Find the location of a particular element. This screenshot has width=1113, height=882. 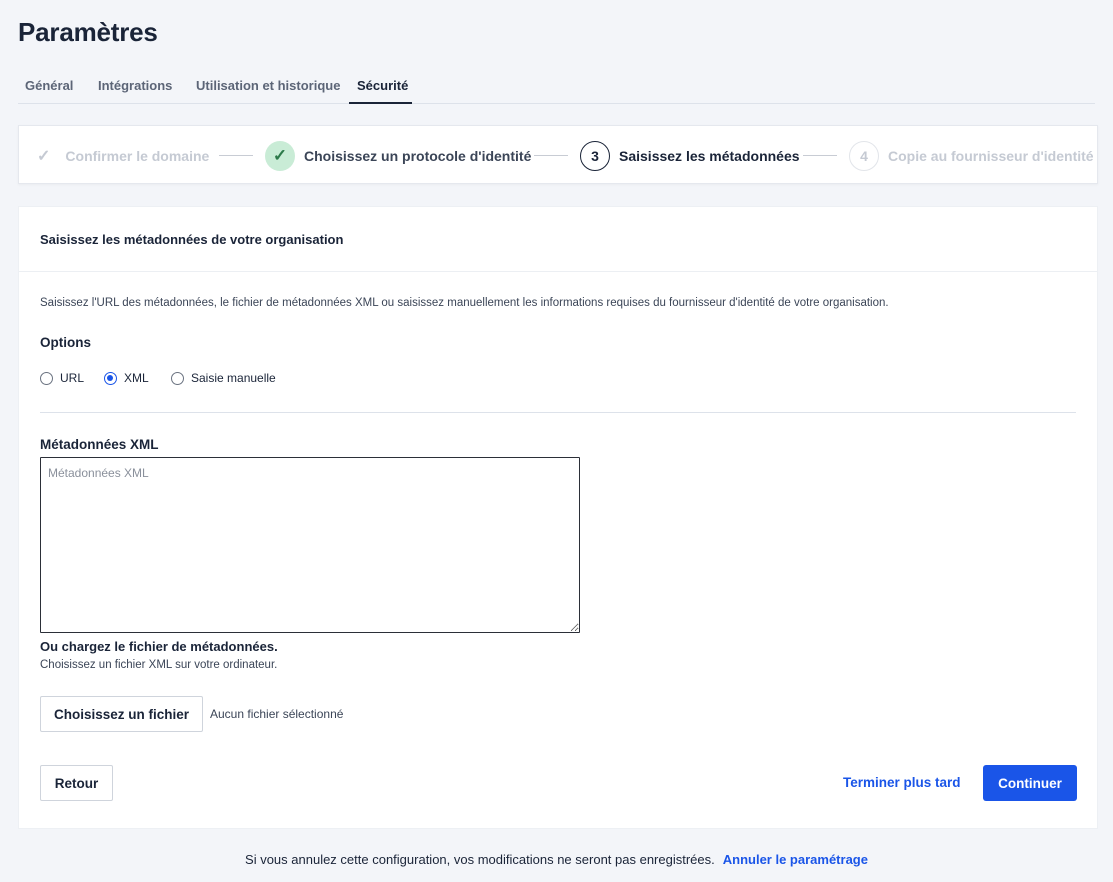

radio-xml: XML is located at coordinates (126, 378).